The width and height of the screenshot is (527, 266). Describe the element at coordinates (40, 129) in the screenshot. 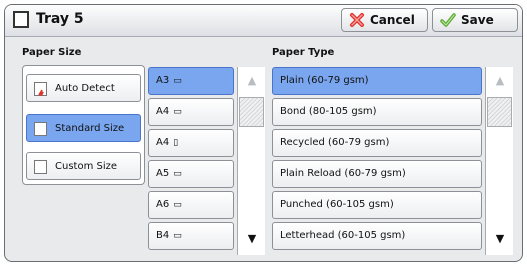

I see `standard-size-icon` at that location.